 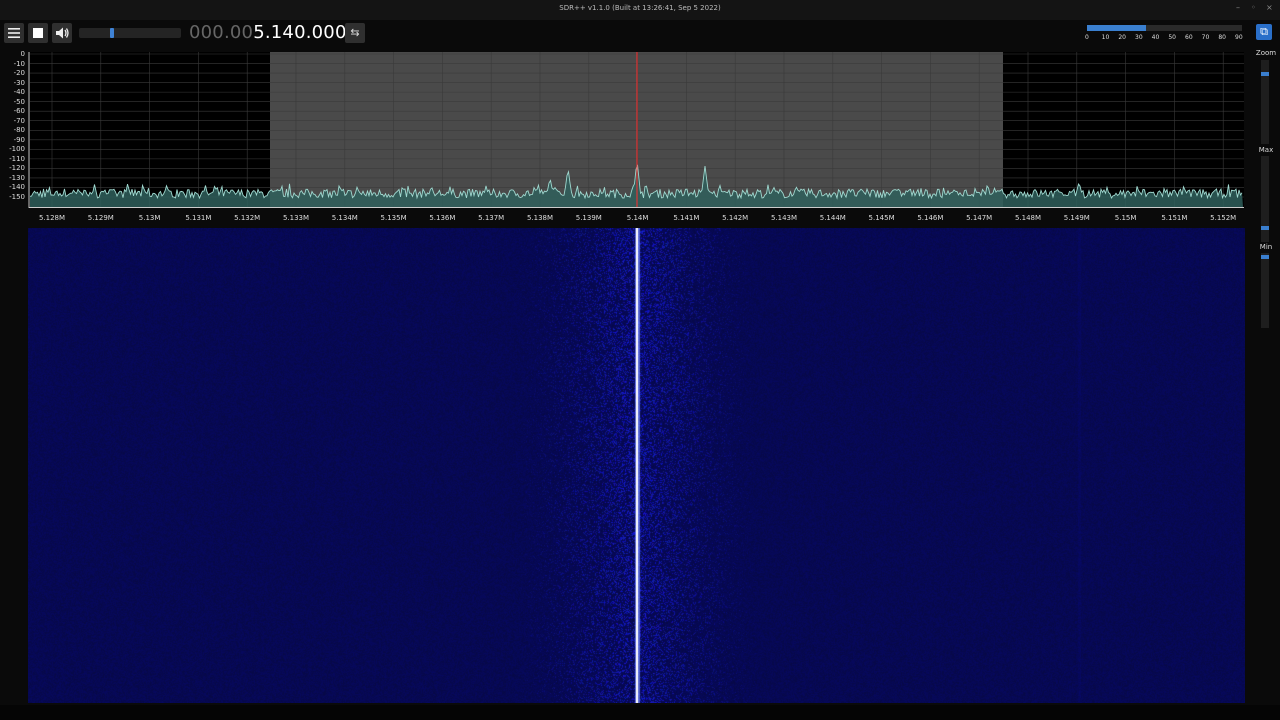 I want to click on zoom-slider-handle, so click(x=1265, y=74).